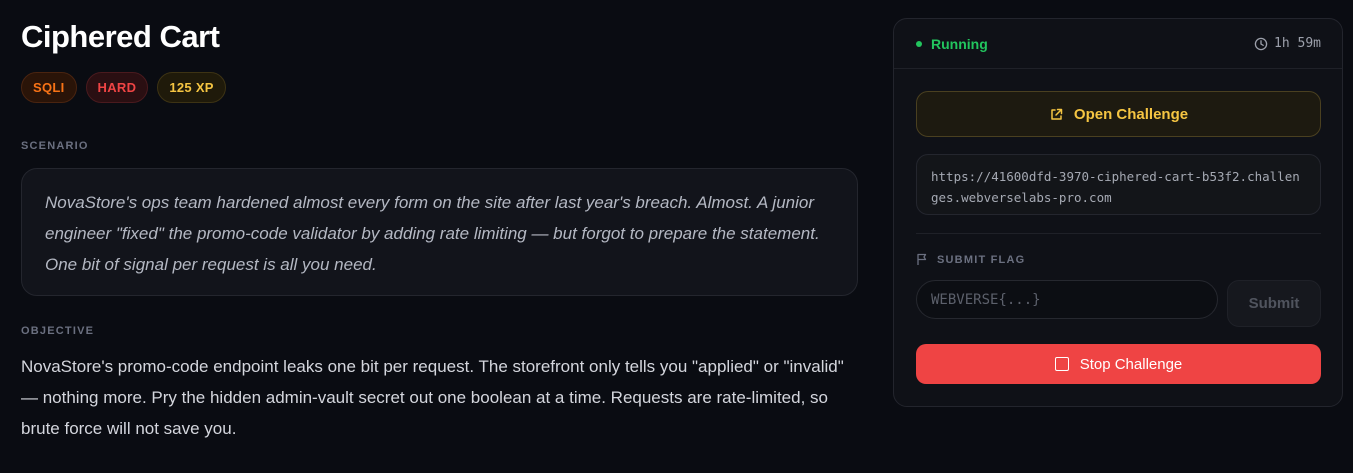 The height and width of the screenshot is (473, 1353). What do you see at coordinates (919, 44) in the screenshot?
I see `status-dot-icon` at bounding box center [919, 44].